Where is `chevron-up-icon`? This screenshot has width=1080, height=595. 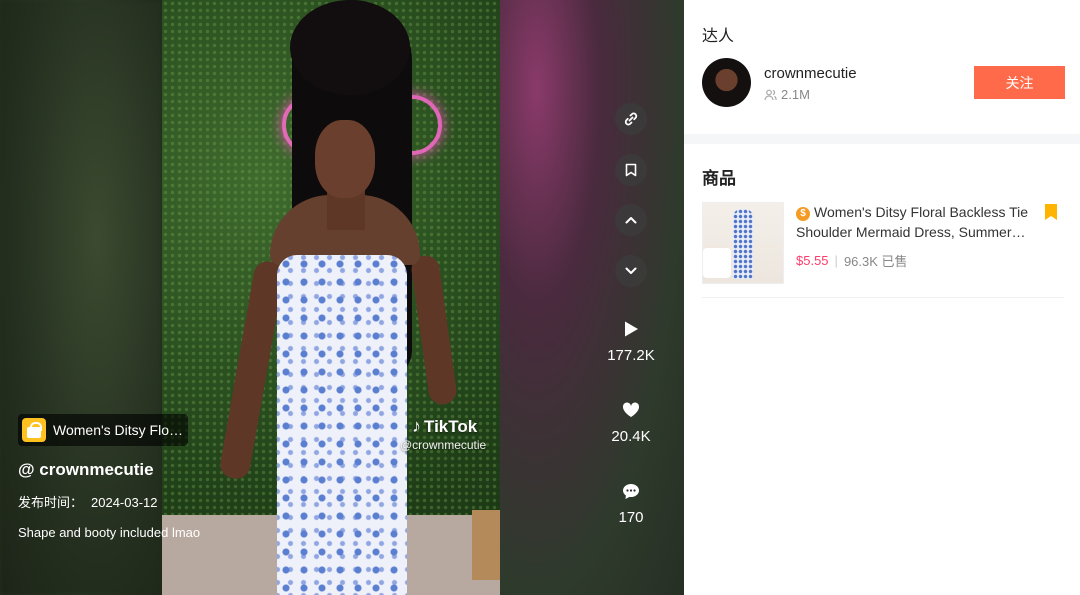
chevron-up-icon is located at coordinates (631, 220).